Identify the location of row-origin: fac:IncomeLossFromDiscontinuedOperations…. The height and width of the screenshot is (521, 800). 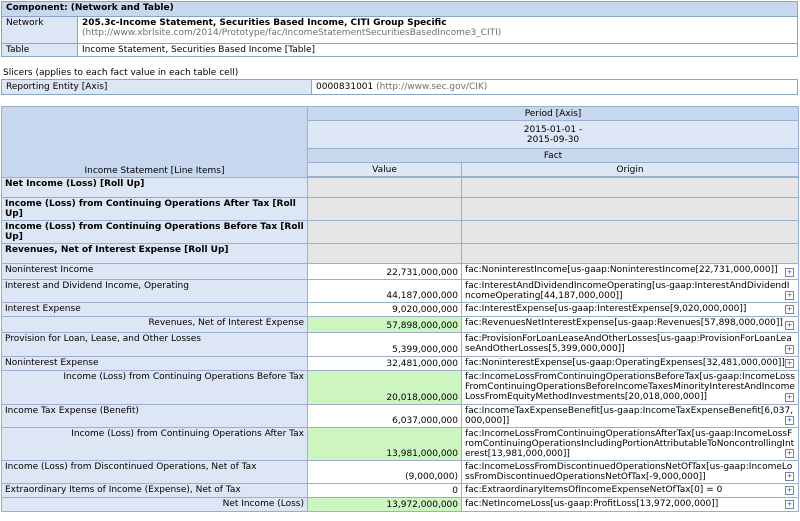
(630, 472).